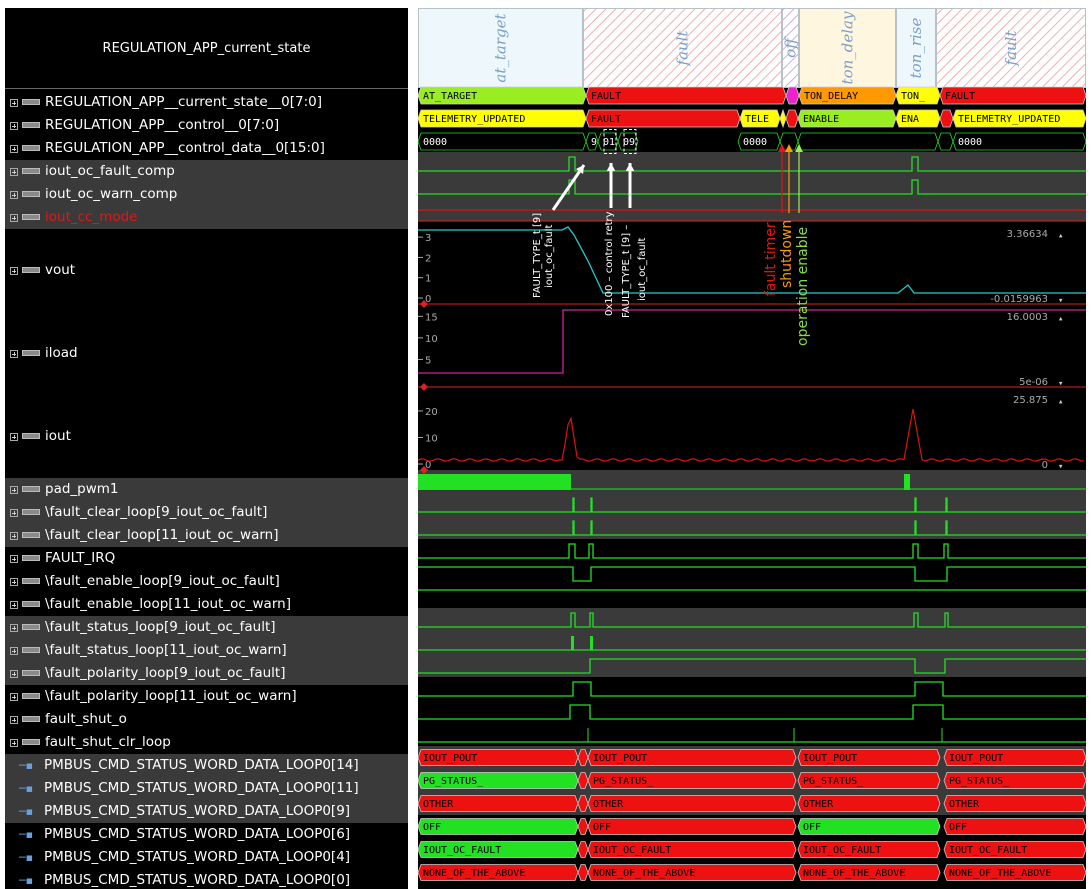 This screenshot has width=1092, height=889. I want to click on annotation-fault-timer: fault timer, so click(771, 259).